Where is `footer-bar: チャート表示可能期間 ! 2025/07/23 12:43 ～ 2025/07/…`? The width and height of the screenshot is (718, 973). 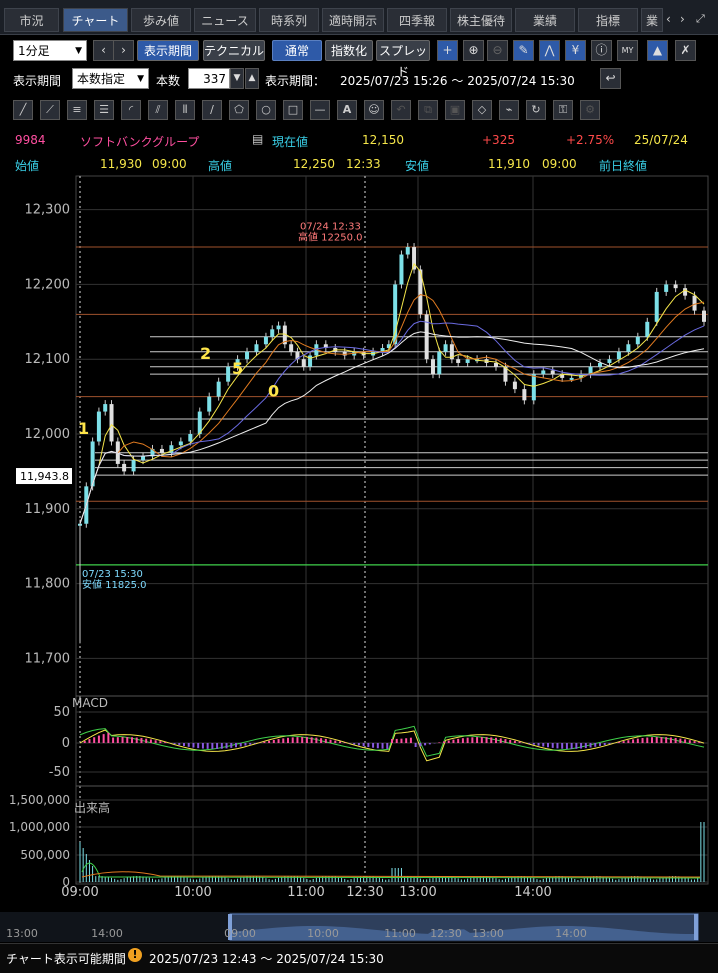 footer-bar: チャート表示可能期間 ! 2025/07/23 12:43 ～ 2025/07/… is located at coordinates (359, 958).